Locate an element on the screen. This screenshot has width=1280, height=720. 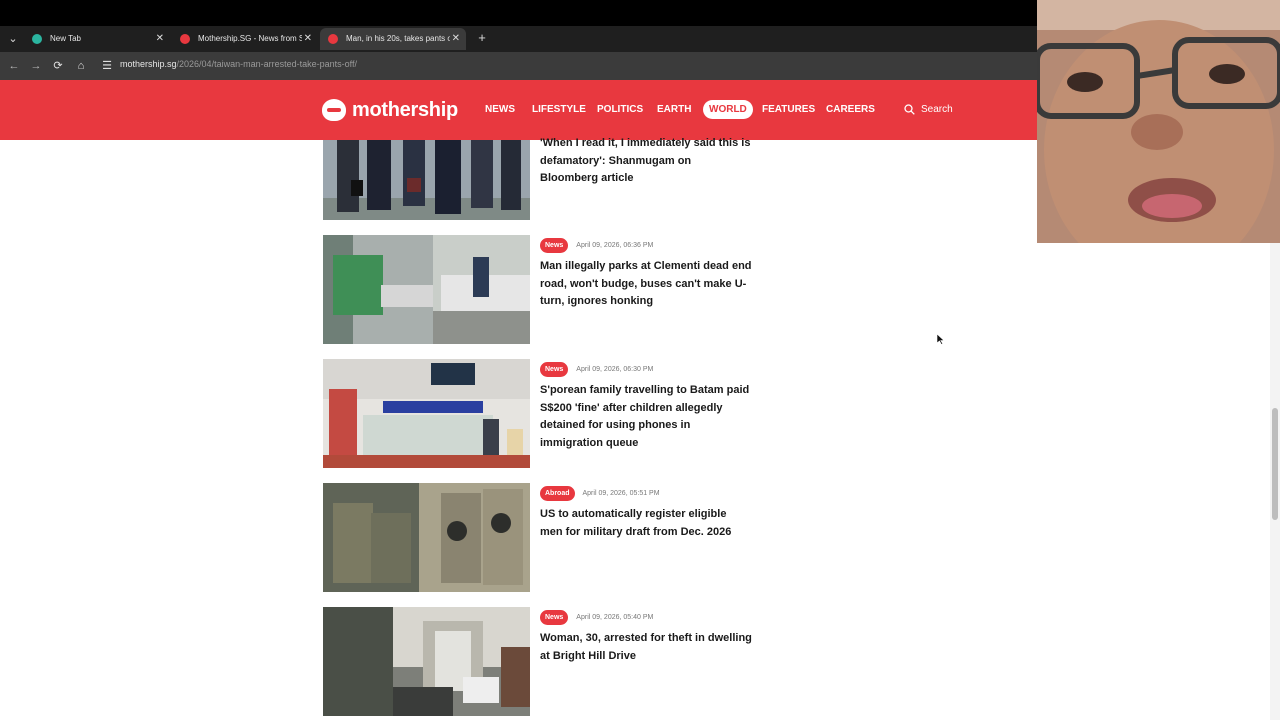
tab-label: Man, in his 20s, takes pants off is located at coordinates (398, 38).